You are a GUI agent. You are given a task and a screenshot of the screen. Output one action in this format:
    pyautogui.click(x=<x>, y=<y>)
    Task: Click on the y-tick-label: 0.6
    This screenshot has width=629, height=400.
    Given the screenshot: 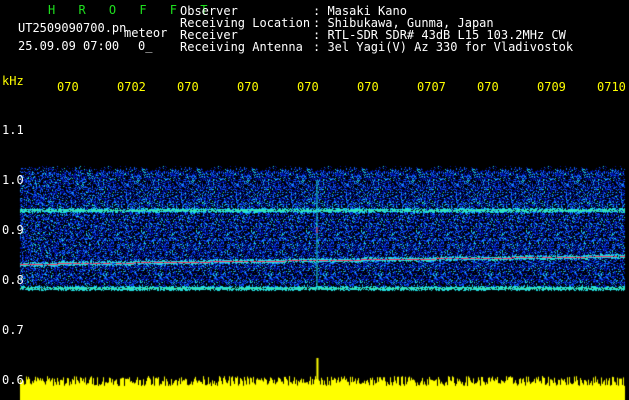 What is the action you would take?
    pyautogui.click(x=13, y=380)
    